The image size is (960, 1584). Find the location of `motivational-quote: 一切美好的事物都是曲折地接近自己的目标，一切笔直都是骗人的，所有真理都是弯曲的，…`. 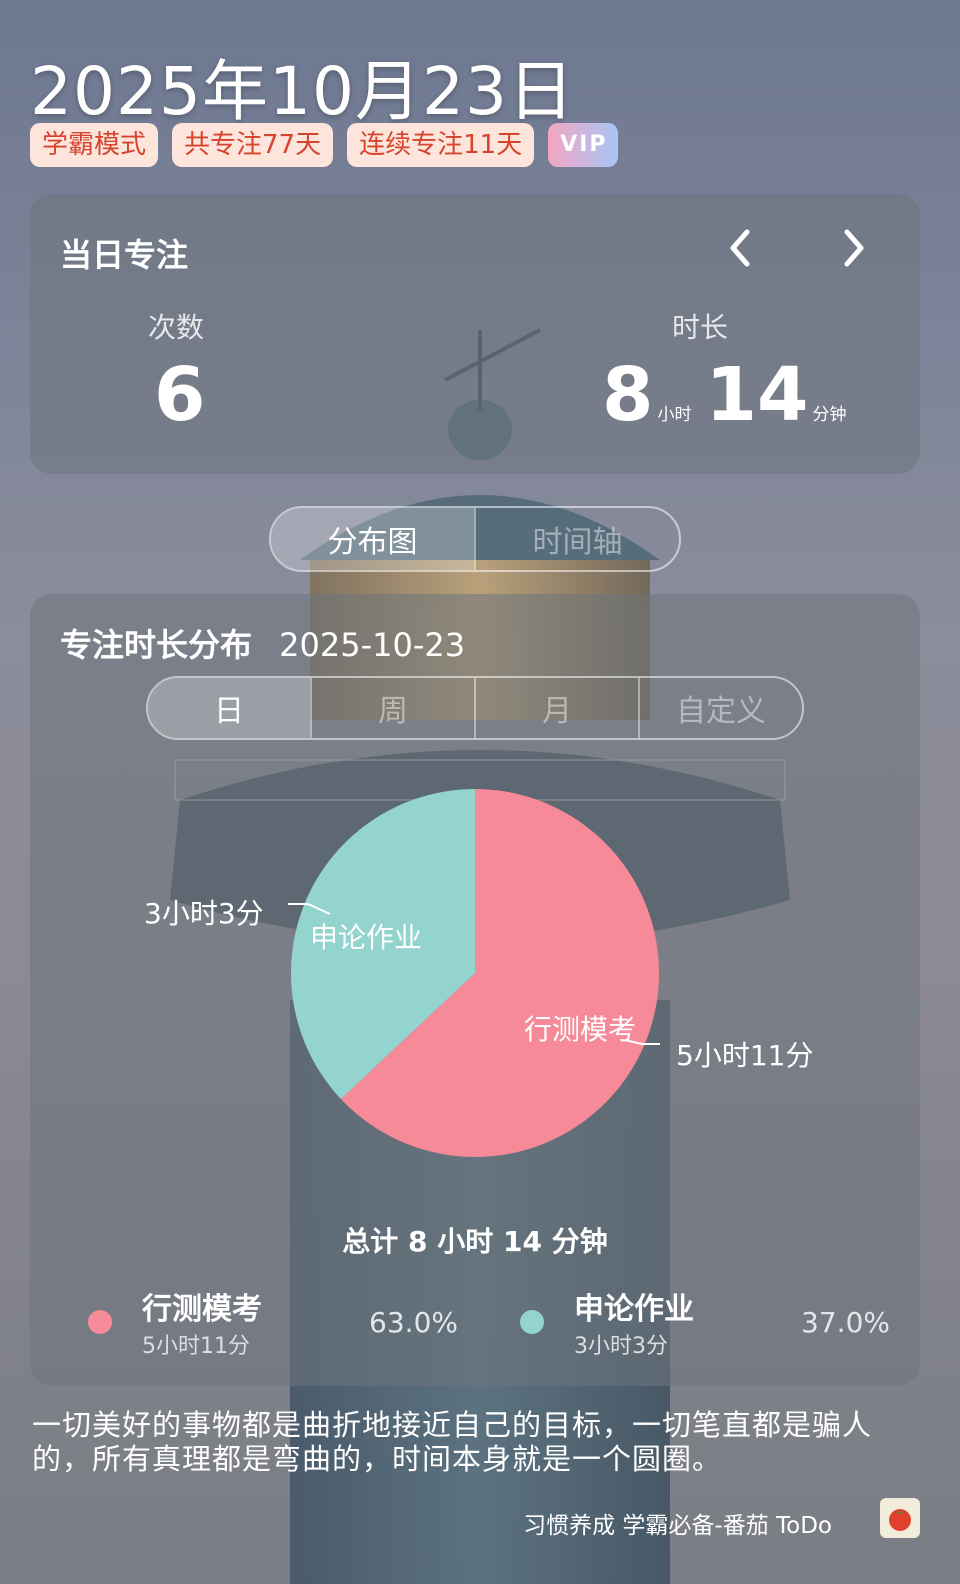

motivational-quote: 一切美好的事物都是曲折地接近自己的目标，一切笔直都是骗人的，所有真理都是弯曲的，… is located at coordinates (452, 1442).